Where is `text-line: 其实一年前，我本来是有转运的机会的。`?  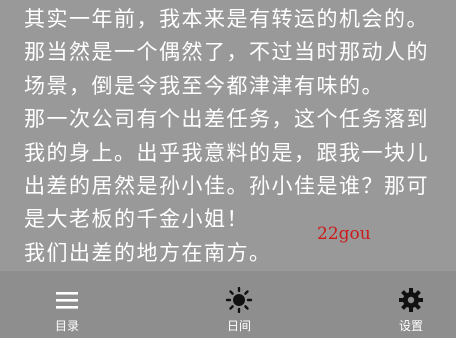
text-line: 其实一年前，我本来是有转运的机会的。 is located at coordinates (226, 19).